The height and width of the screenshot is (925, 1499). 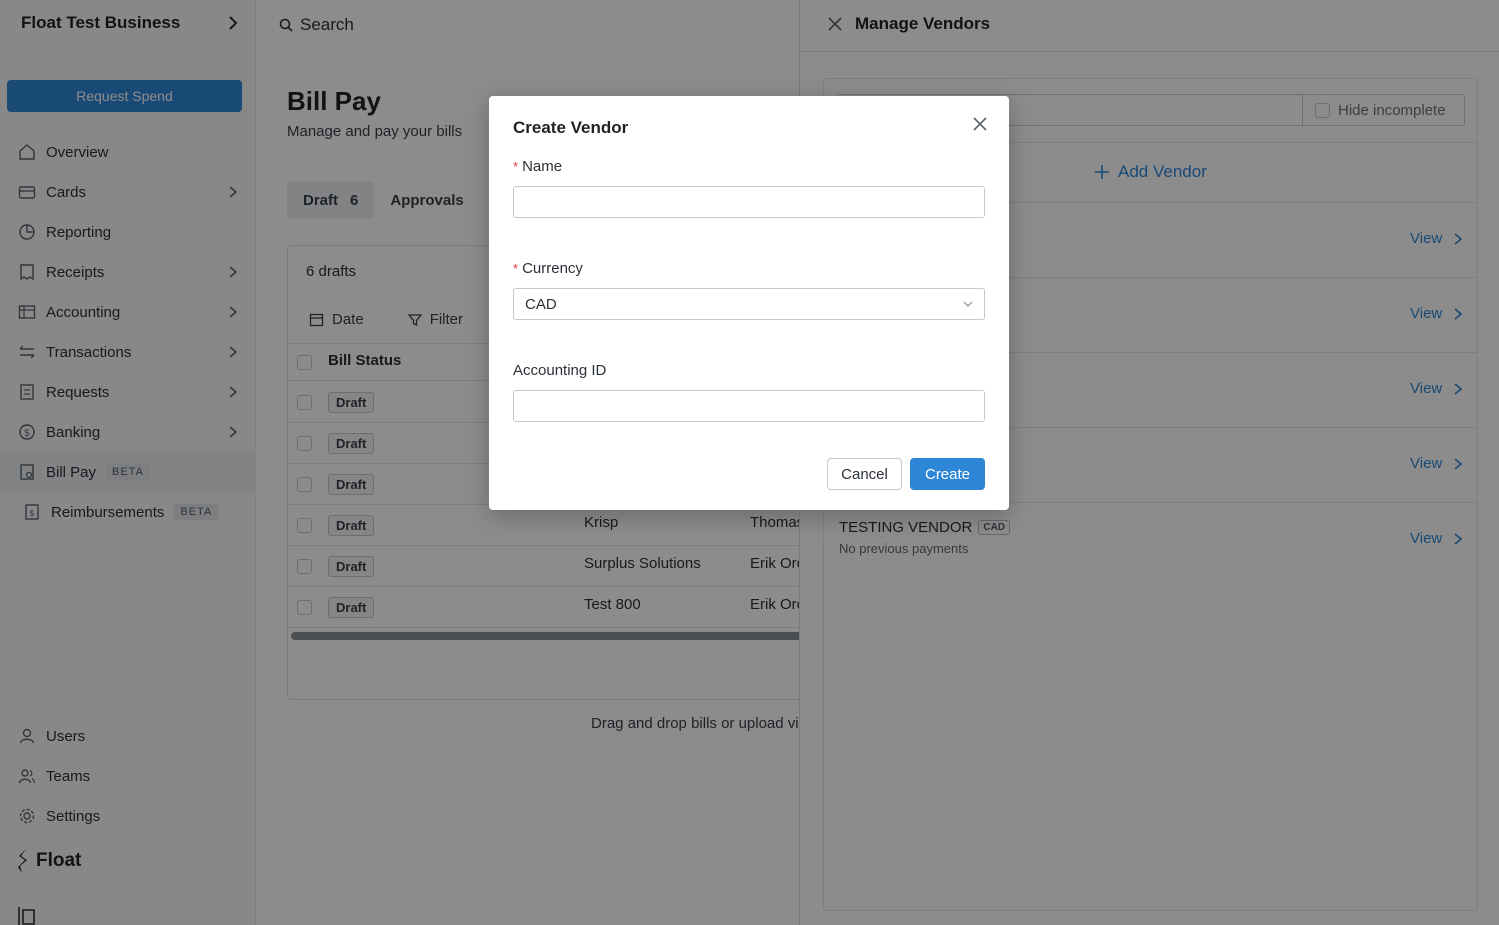 I want to click on currency-label: * Currency, so click(x=548, y=268).